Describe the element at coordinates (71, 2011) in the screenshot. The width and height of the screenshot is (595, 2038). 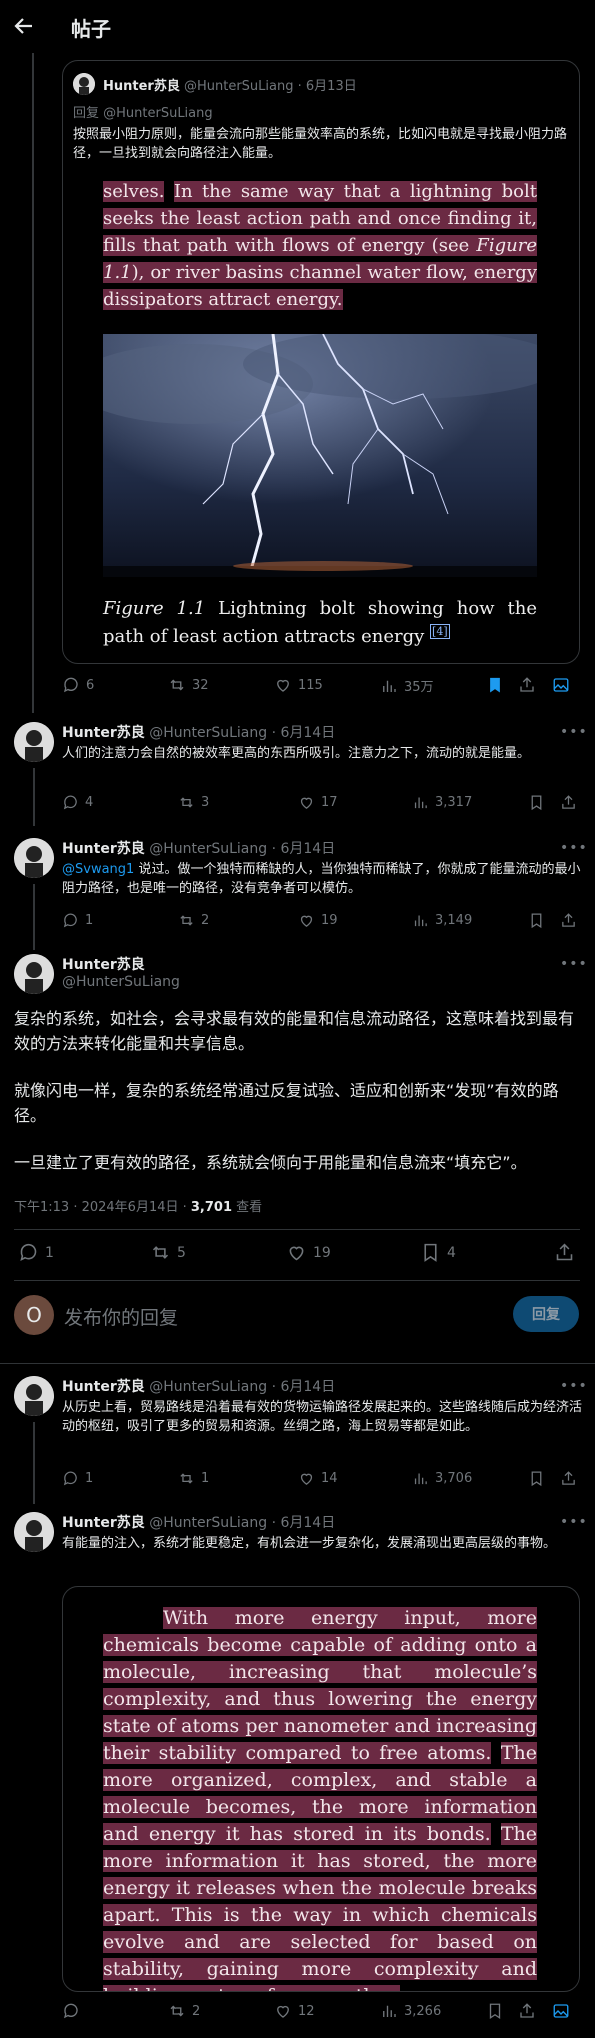
I see `reply-button` at that location.